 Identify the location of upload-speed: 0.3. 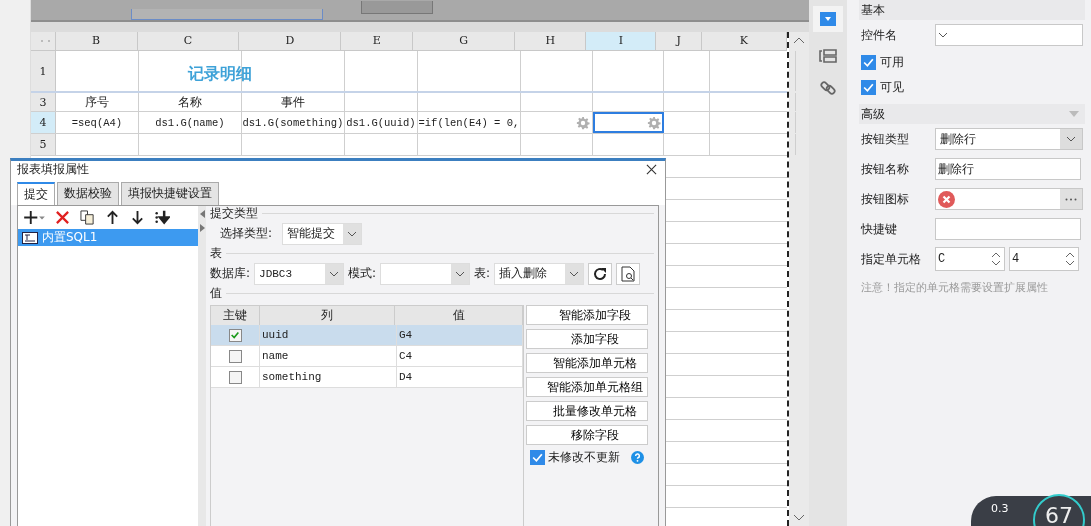
(1000, 508).